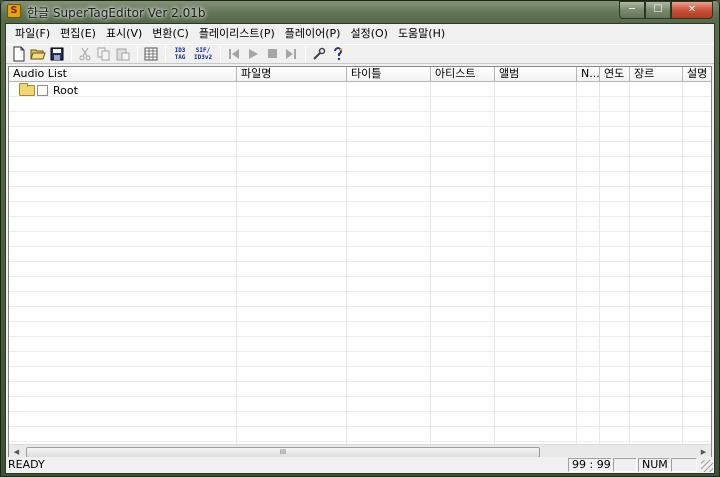 This screenshot has width=720, height=477. I want to click on column-header-album: 앨범, so click(536, 74).